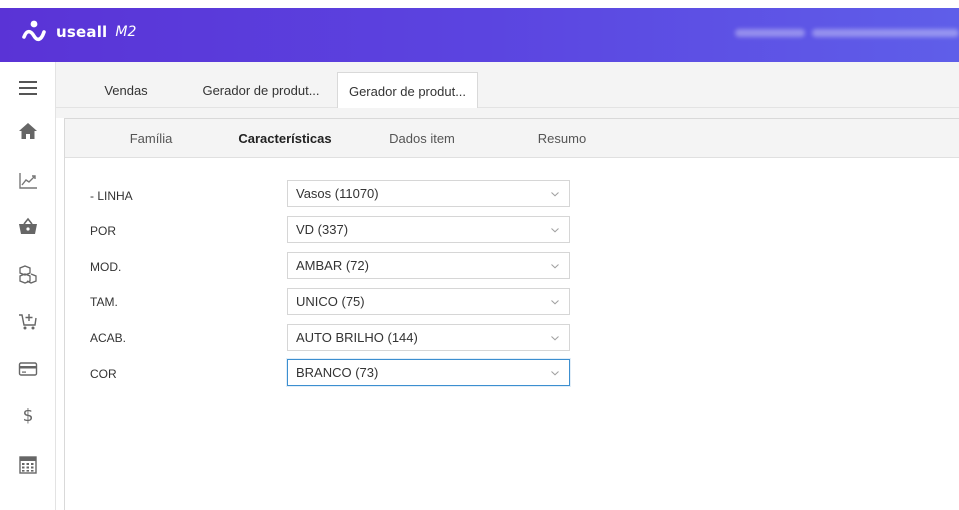 The image size is (959, 510). Describe the element at coordinates (104, 302) in the screenshot. I see `field-label-tam: TAM.` at that location.